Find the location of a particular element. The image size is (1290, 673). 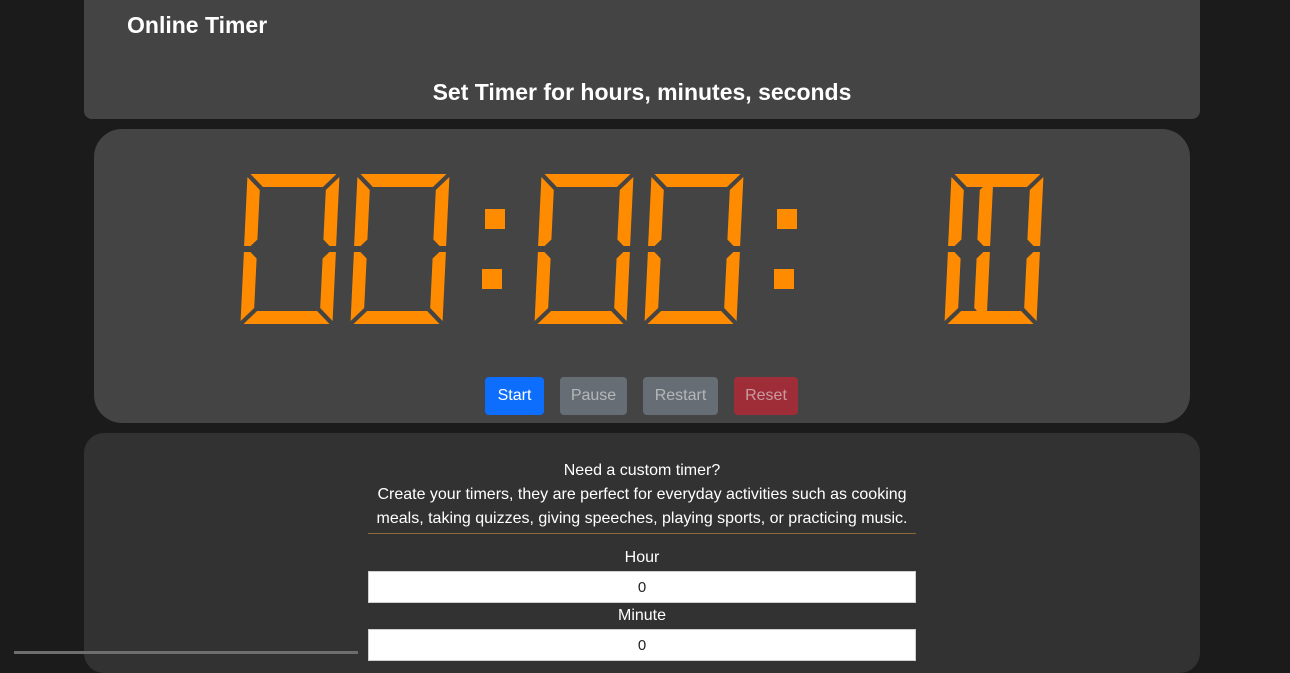

hour-input is located at coordinates (642, 587).